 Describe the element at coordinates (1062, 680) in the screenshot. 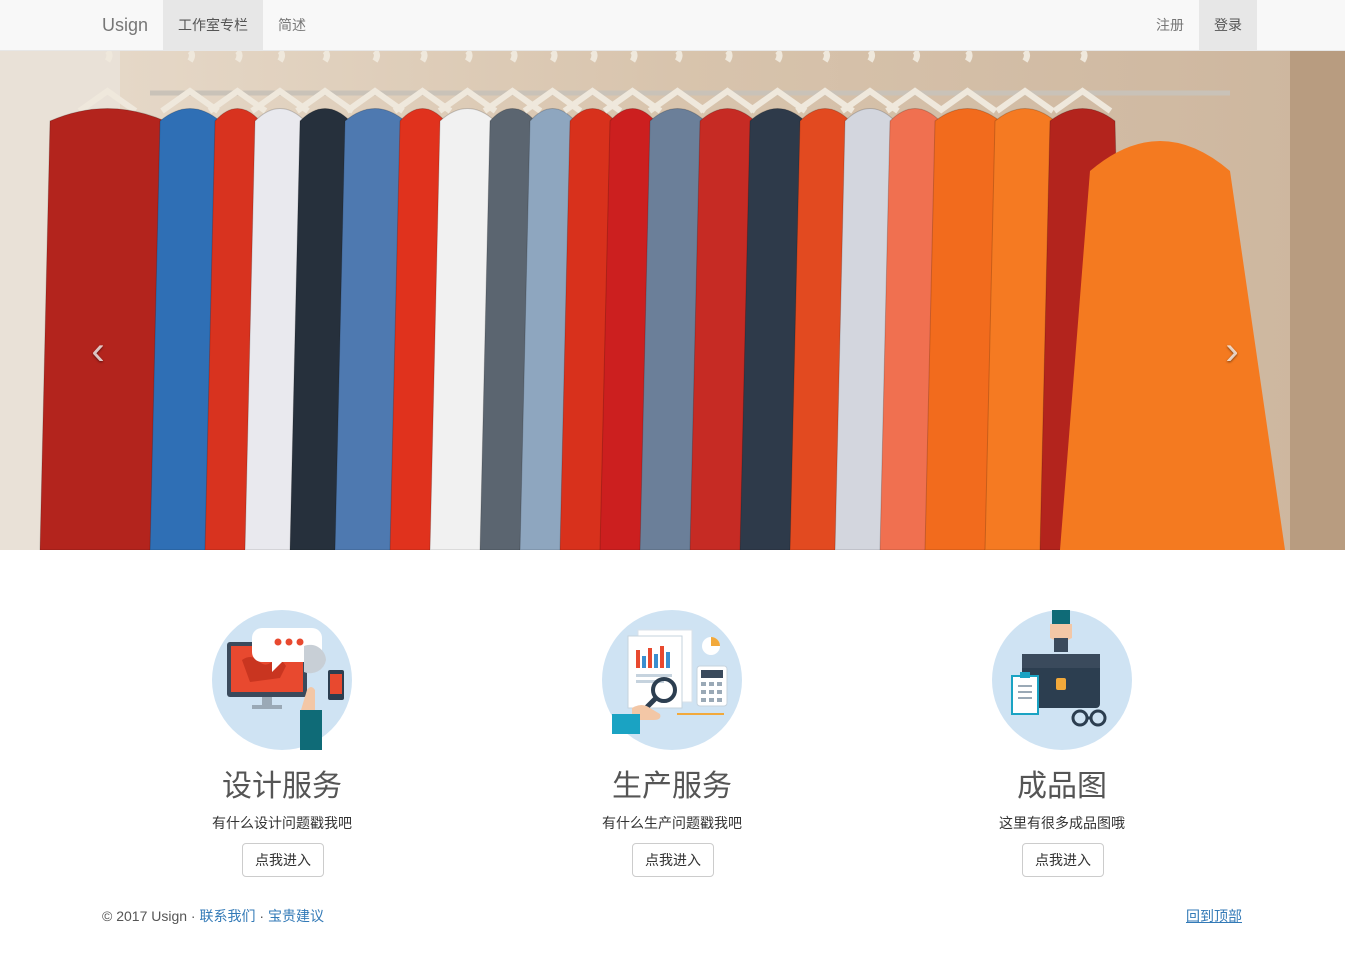

I see `products-gallery-icon` at that location.